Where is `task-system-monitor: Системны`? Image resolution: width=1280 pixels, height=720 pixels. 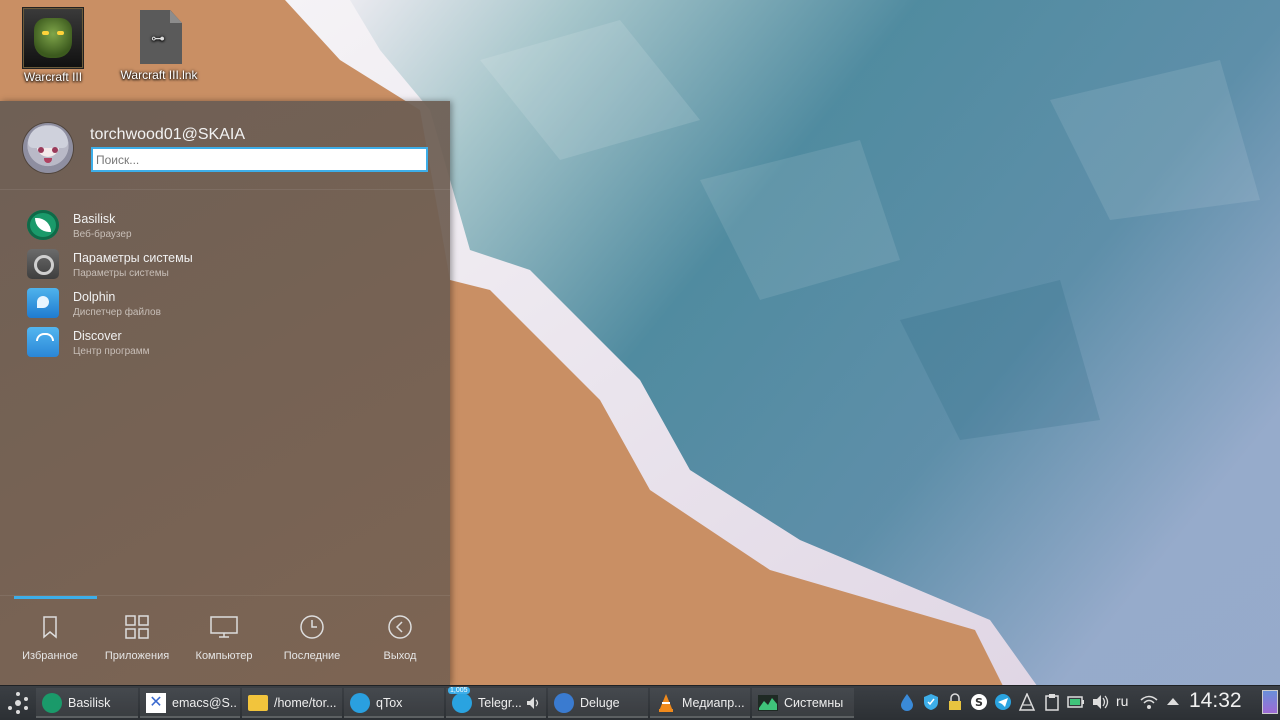
task-system-monitor: Системны is located at coordinates (803, 703).